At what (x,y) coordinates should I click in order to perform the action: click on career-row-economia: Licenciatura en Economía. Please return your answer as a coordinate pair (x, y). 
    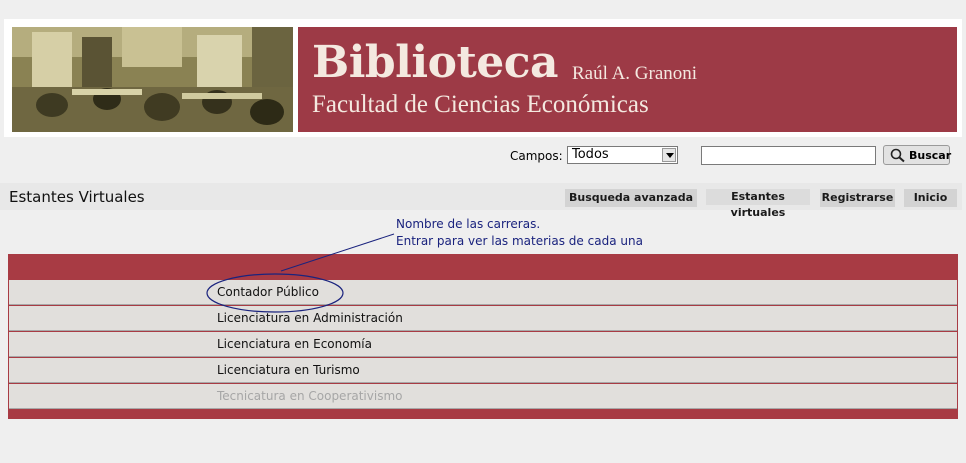
    Looking at the image, I should click on (483, 344).